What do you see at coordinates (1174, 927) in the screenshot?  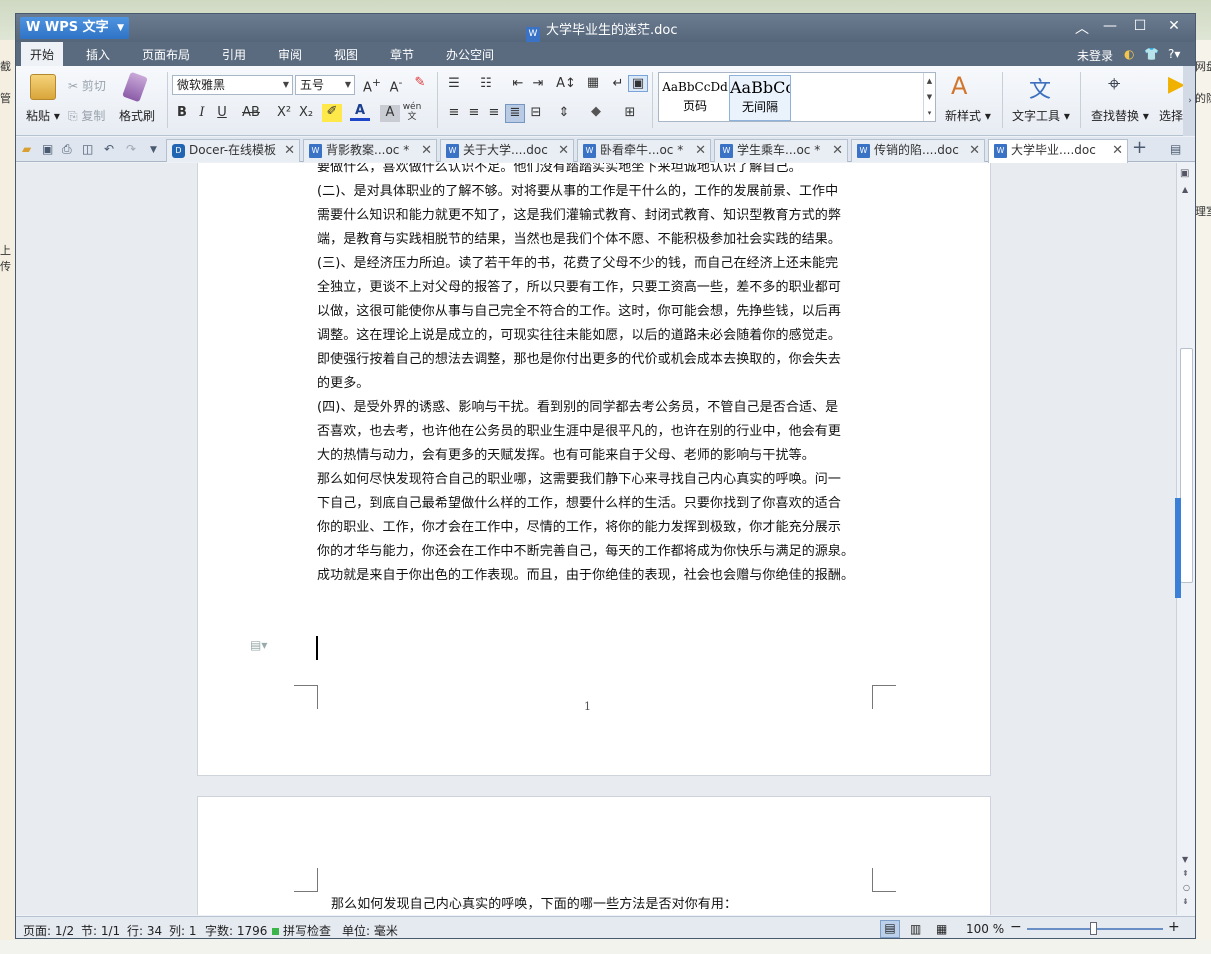 I see `zoom-in-icon: +` at bounding box center [1174, 927].